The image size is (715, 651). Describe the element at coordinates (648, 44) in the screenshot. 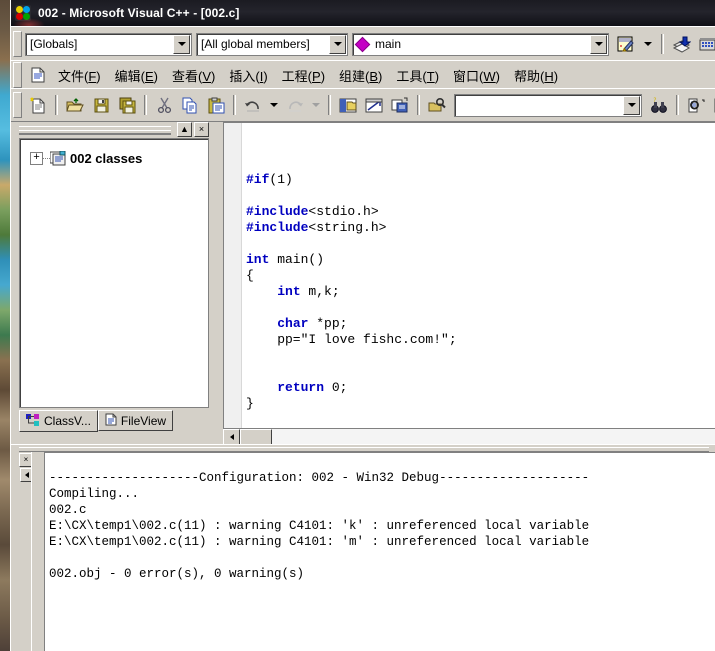

I see `classwizard-dropdown-icon` at that location.